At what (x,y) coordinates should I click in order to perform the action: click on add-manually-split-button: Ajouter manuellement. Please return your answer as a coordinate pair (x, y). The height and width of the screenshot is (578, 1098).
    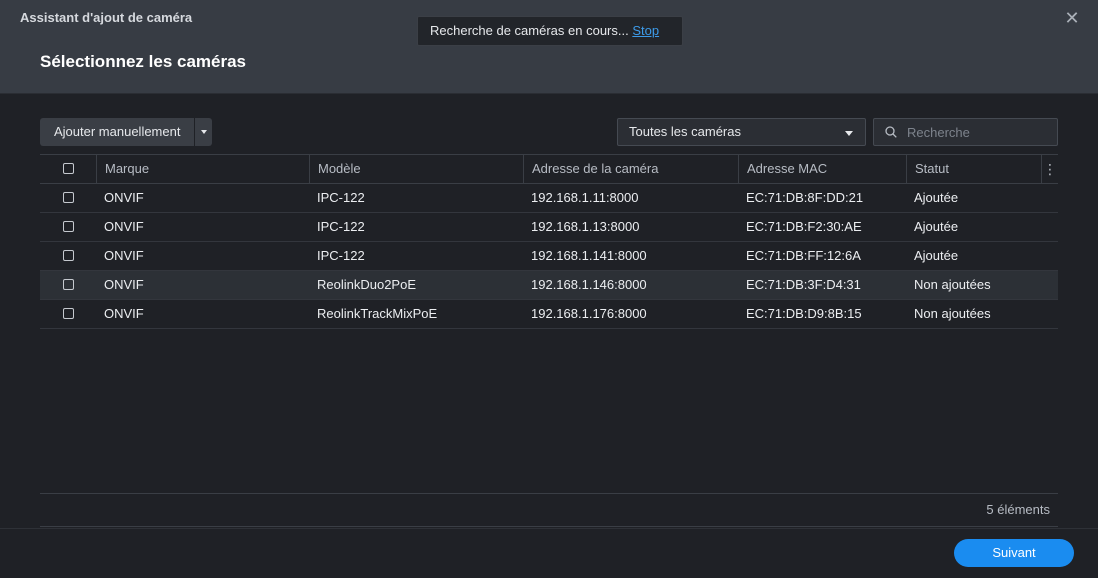
    Looking at the image, I should click on (126, 132).